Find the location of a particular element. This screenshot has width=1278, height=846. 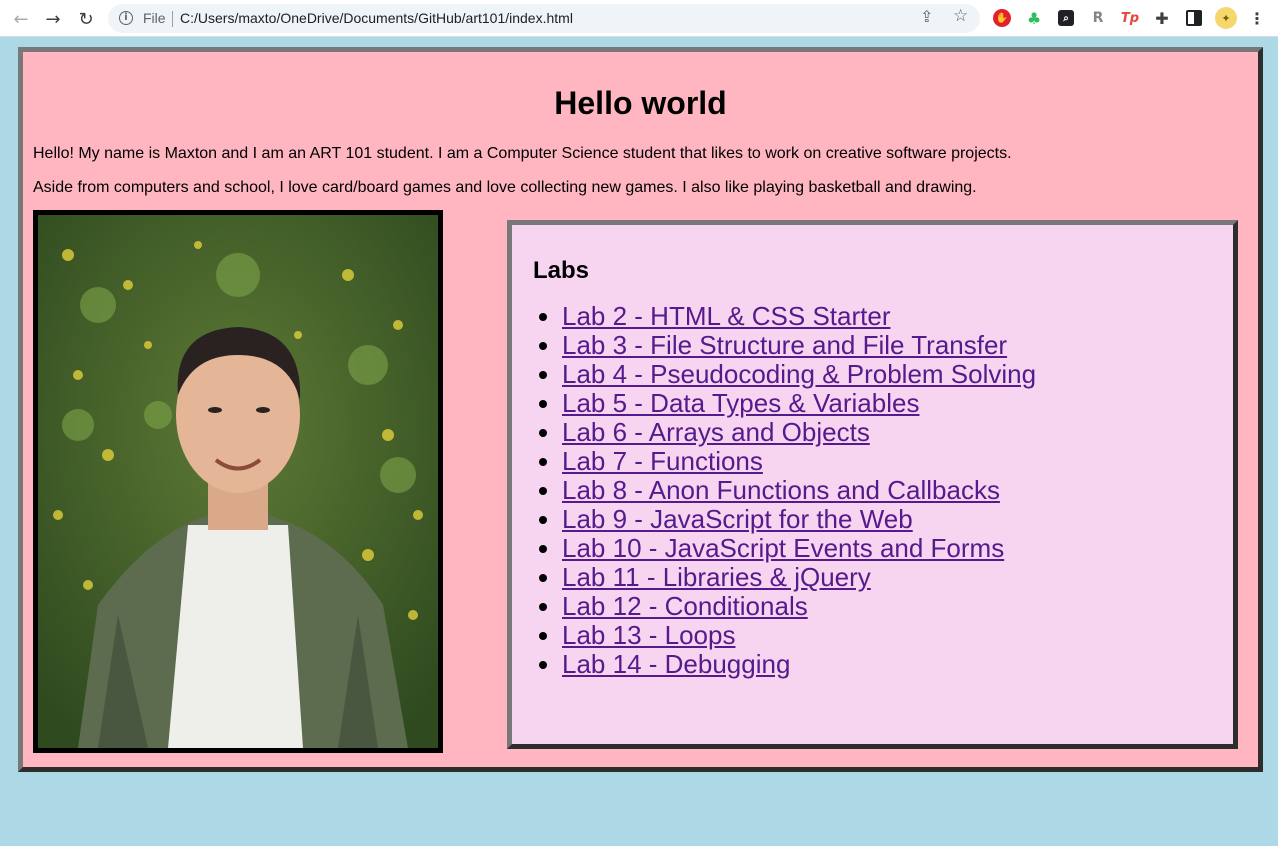

back-button: ← is located at coordinates (21, 19).